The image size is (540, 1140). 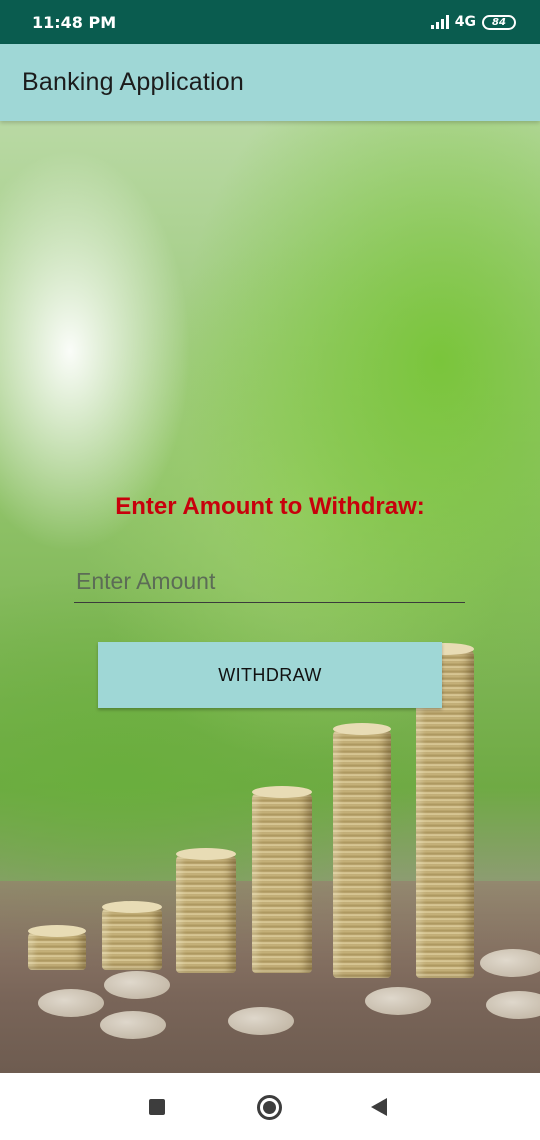 What do you see at coordinates (133, 82) in the screenshot?
I see `app-title: Banking Application` at bounding box center [133, 82].